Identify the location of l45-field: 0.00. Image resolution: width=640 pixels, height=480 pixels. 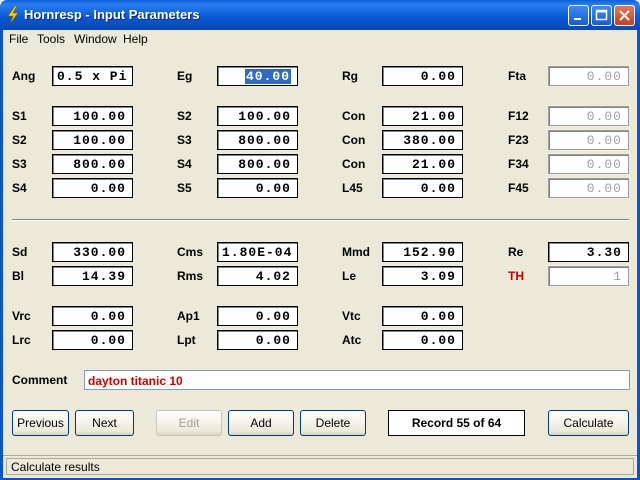
(422, 188).